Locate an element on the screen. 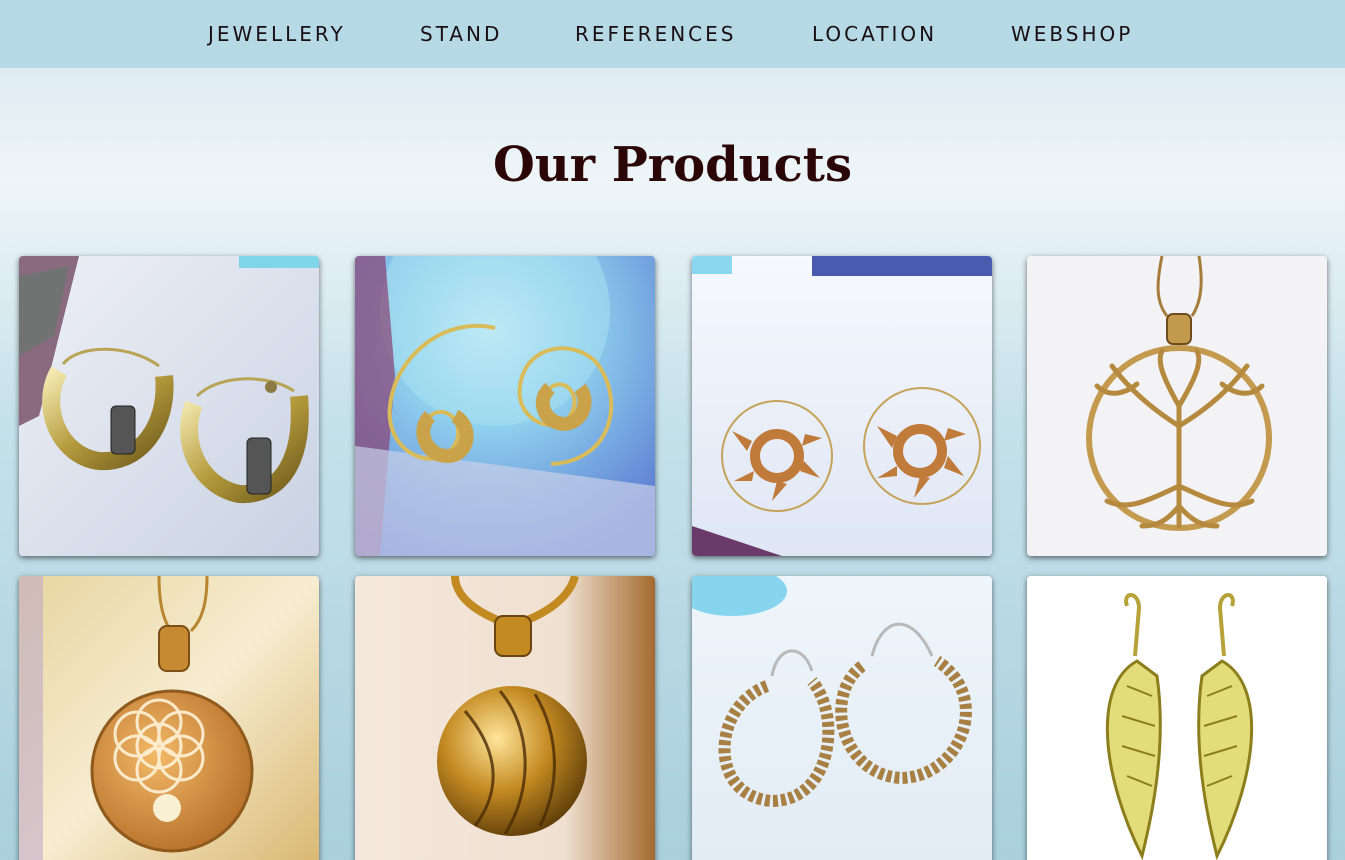  page-title: Our Products is located at coordinates (672, 165).